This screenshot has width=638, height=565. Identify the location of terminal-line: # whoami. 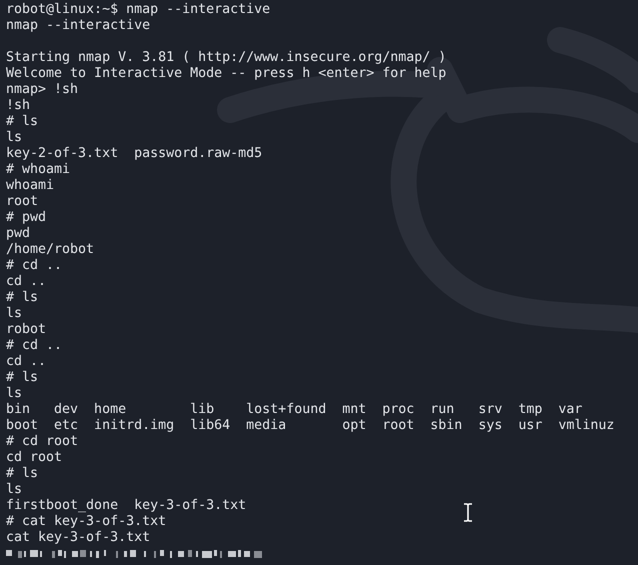
(38, 170).